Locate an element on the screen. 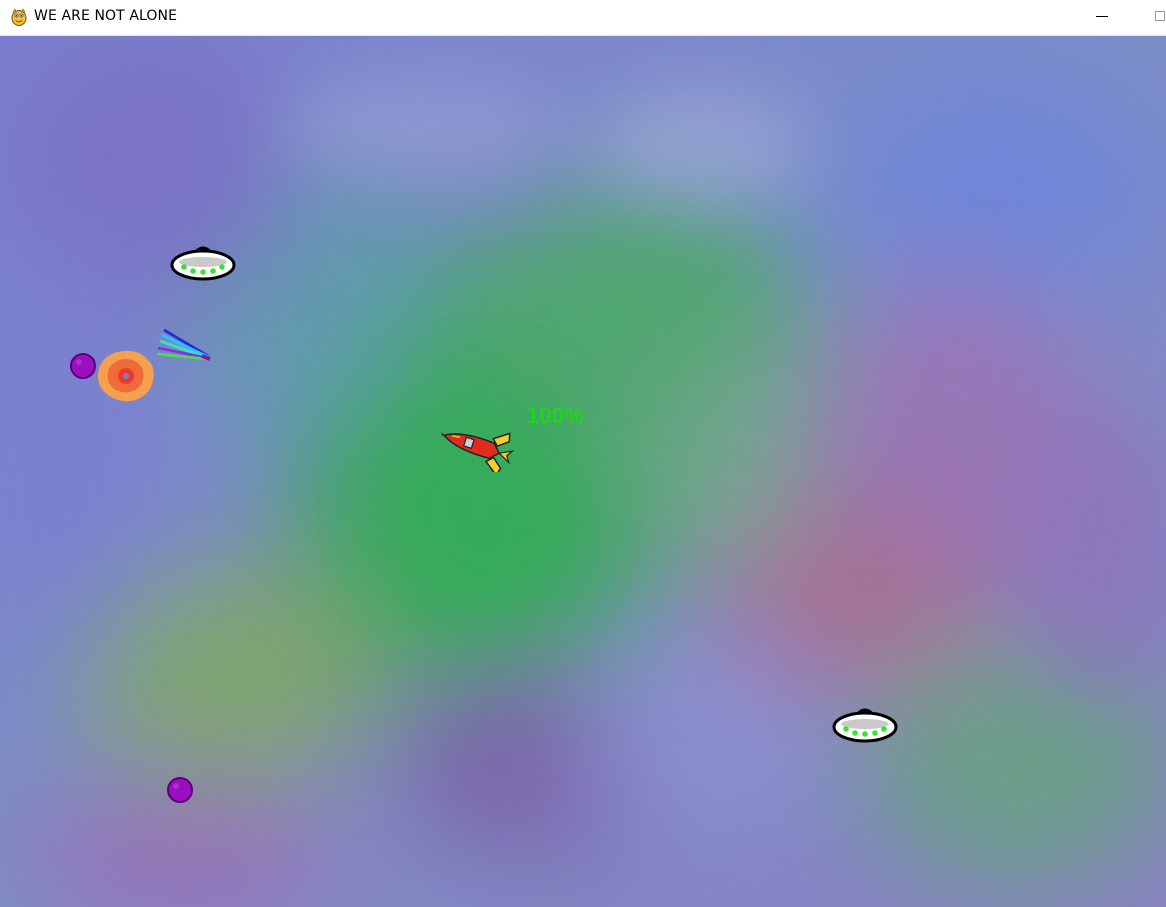 This screenshot has height=907, width=1166. rainbow-laser-streak is located at coordinates (183, 344).